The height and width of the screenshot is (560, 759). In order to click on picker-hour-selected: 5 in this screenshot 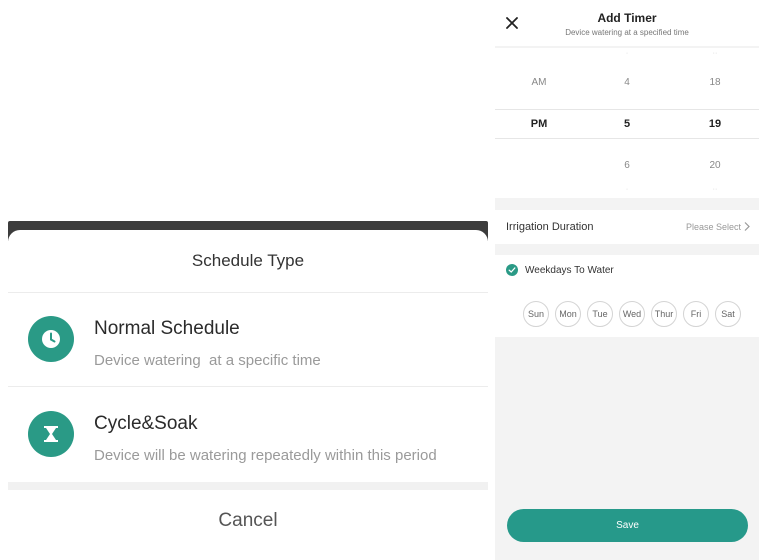, I will do `click(627, 124)`.